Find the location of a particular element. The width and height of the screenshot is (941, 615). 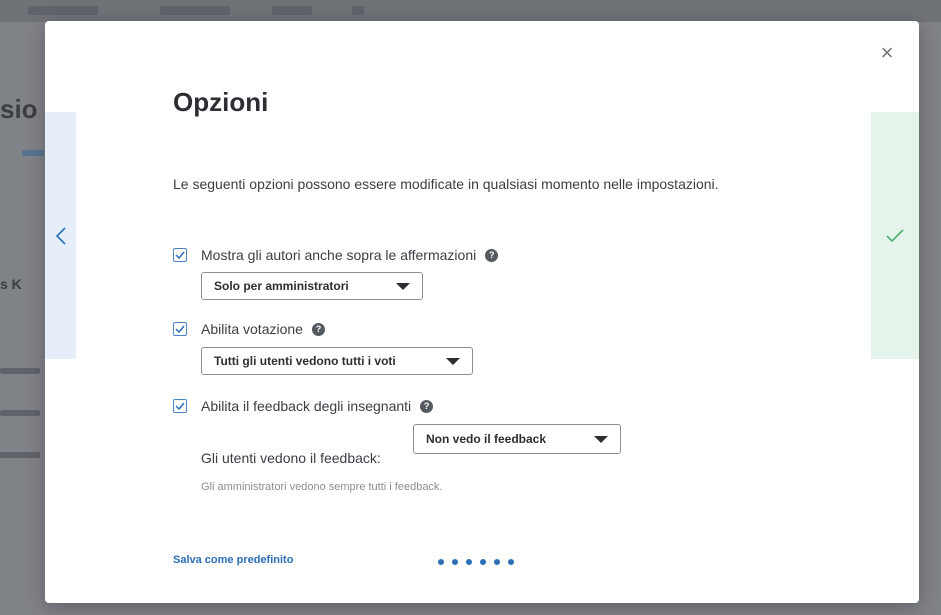

show-authors-checkbox is located at coordinates (180, 255).